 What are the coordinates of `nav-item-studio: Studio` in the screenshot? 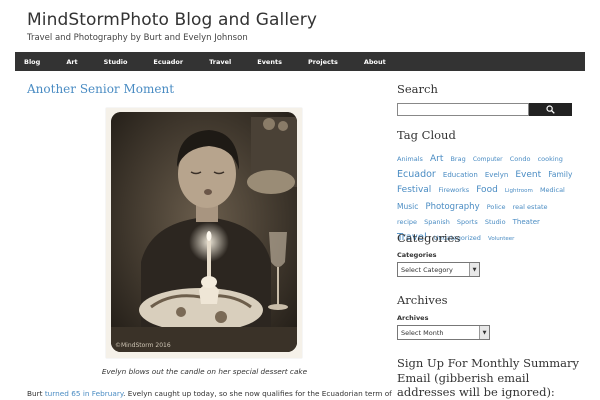 It's located at (116, 62).